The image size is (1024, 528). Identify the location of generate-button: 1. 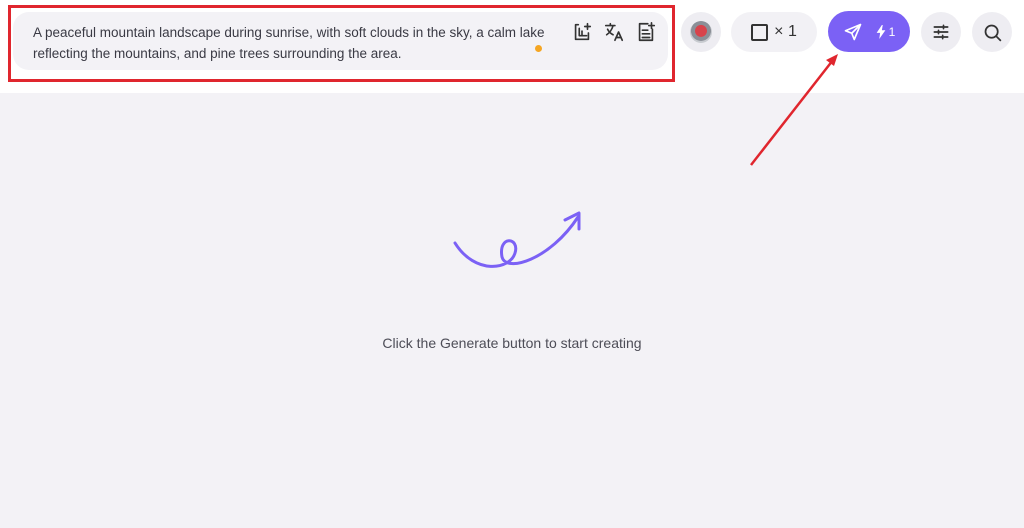
(869, 31).